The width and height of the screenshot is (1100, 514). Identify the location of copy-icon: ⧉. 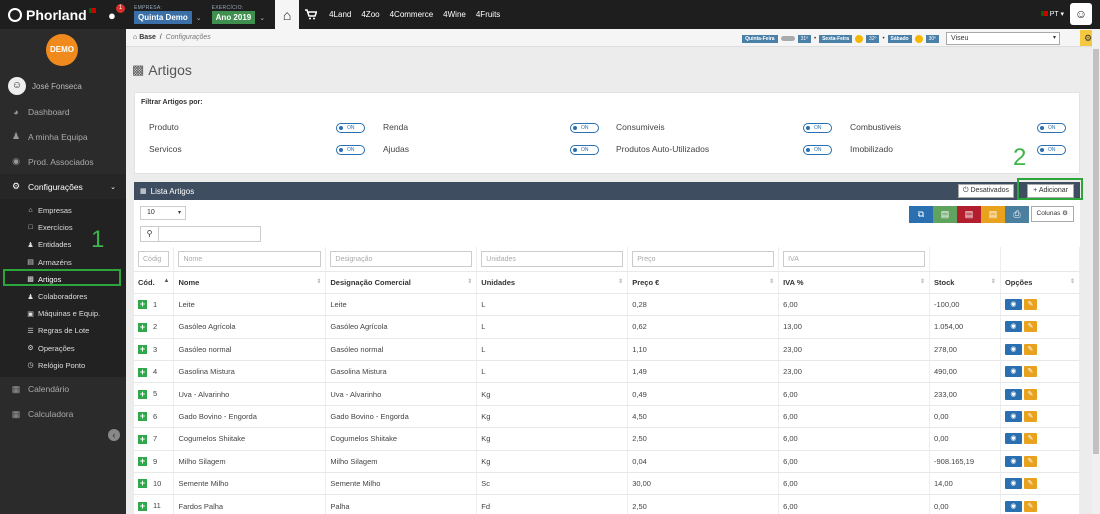
(921, 214).